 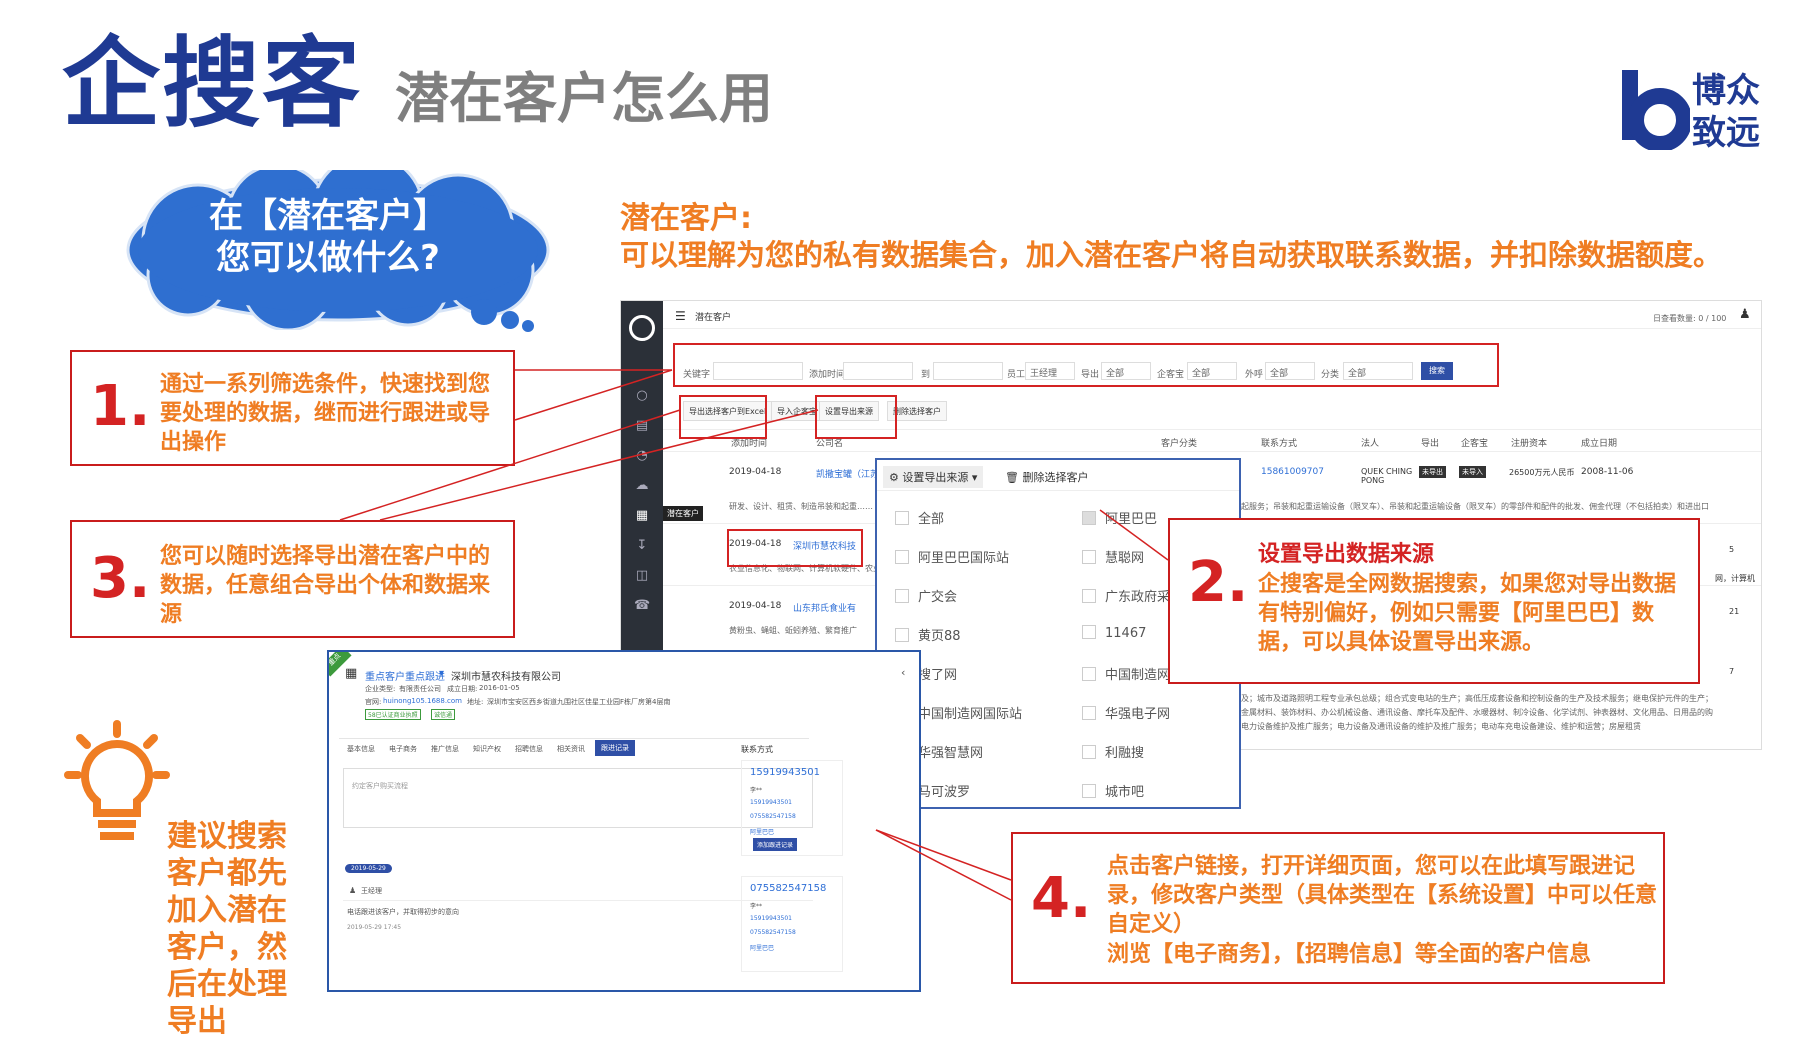 What do you see at coordinates (441, 673) in the screenshot?
I see `follow-type-chevron-icon: ▾` at bounding box center [441, 673].